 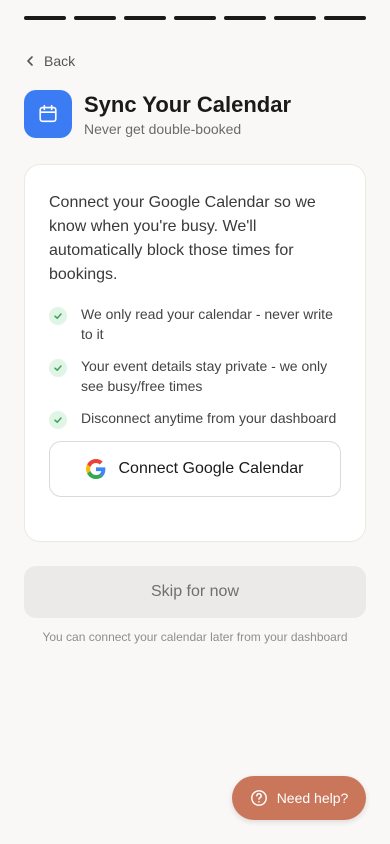 I want to click on back-label: Back, so click(x=60, y=61).